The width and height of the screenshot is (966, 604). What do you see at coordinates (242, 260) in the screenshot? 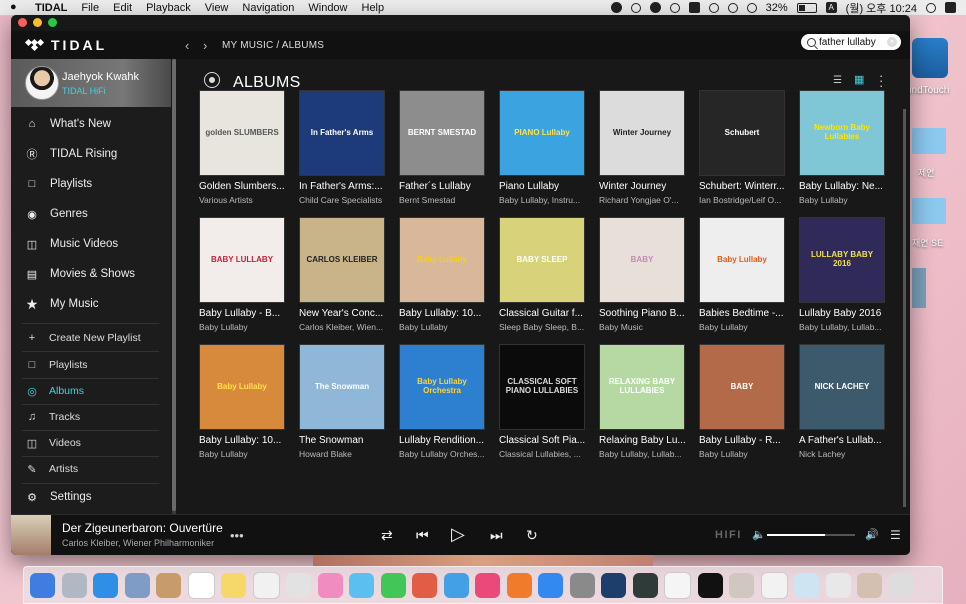
I see `album-cover: BABY LULLABY` at bounding box center [242, 260].